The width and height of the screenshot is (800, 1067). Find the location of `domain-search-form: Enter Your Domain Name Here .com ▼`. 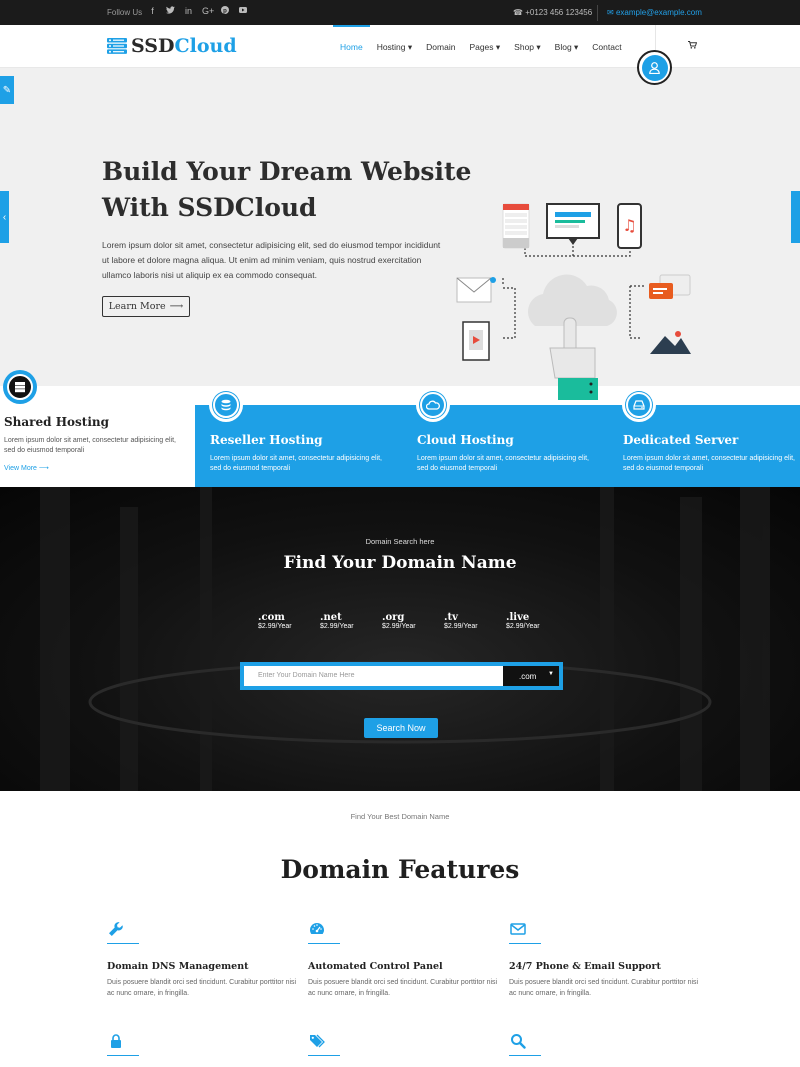

domain-search-form: Enter Your Domain Name Here .com ▼ is located at coordinates (401, 676).